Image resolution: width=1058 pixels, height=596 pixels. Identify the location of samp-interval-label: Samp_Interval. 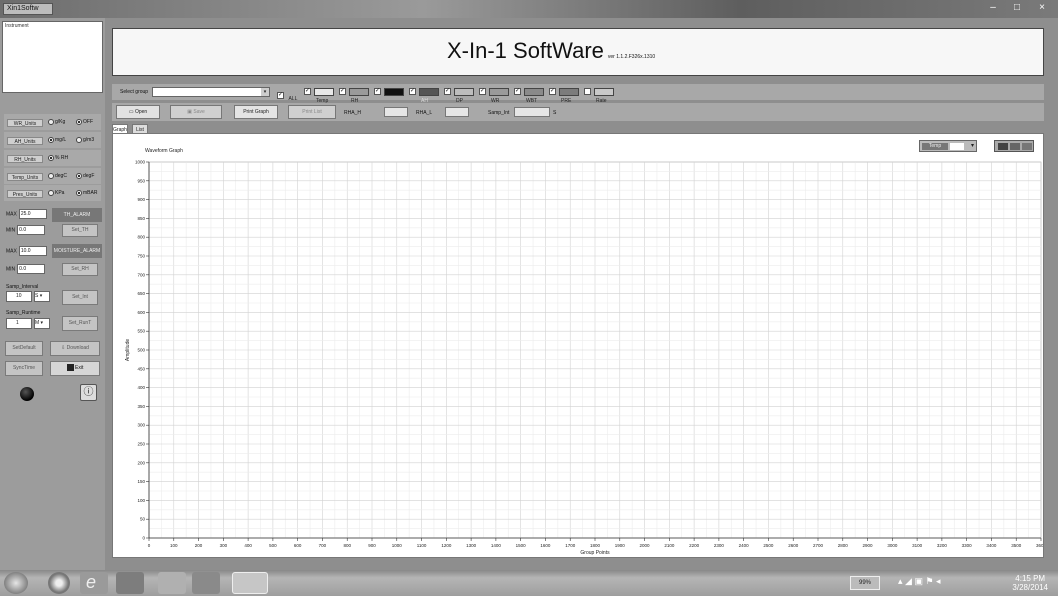
(22, 287).